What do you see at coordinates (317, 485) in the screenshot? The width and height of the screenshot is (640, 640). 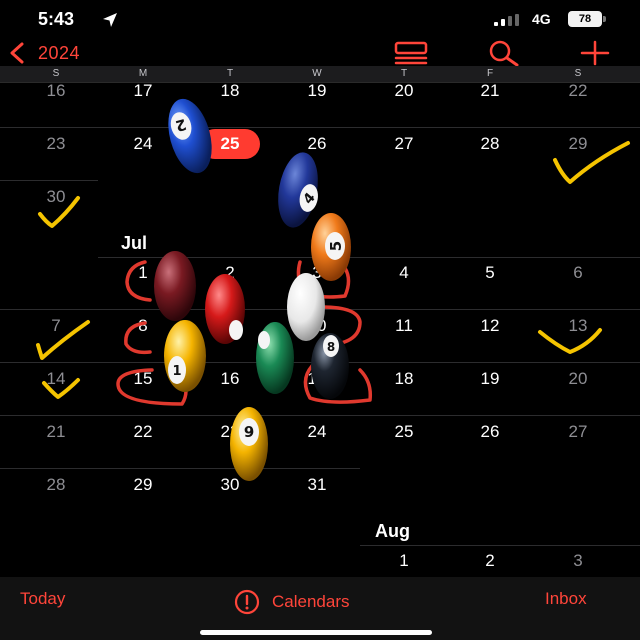 I see `day-cell: 31` at bounding box center [317, 485].